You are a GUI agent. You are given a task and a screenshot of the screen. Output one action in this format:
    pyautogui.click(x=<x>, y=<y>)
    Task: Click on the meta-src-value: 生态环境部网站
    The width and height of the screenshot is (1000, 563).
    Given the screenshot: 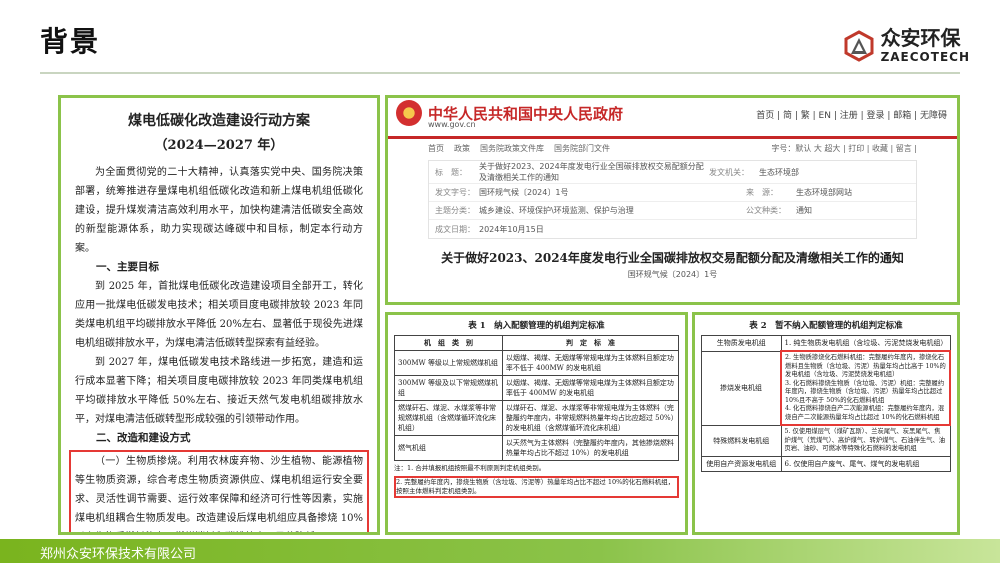 What is the action you would take?
    pyautogui.click(x=824, y=192)
    